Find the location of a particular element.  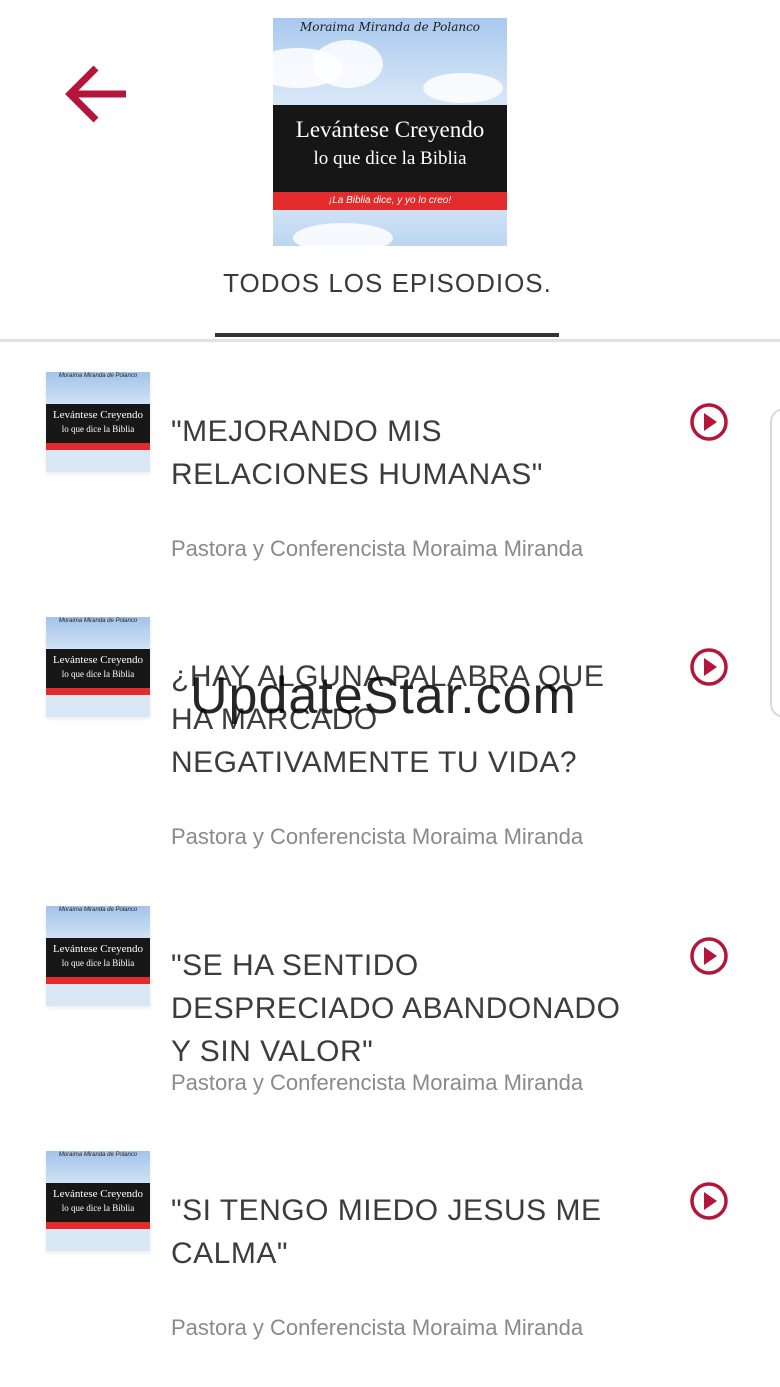

cover-title-line1: Levántese Creyendo is located at coordinates (390, 129).